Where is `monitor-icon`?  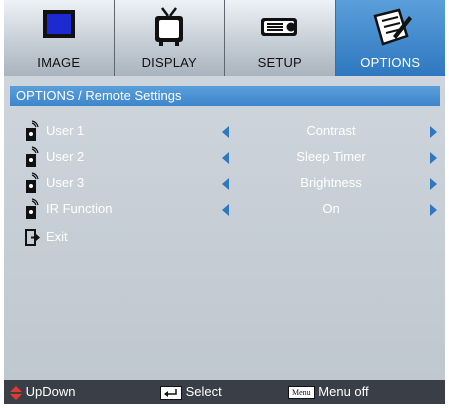 monitor-icon is located at coordinates (58, 24).